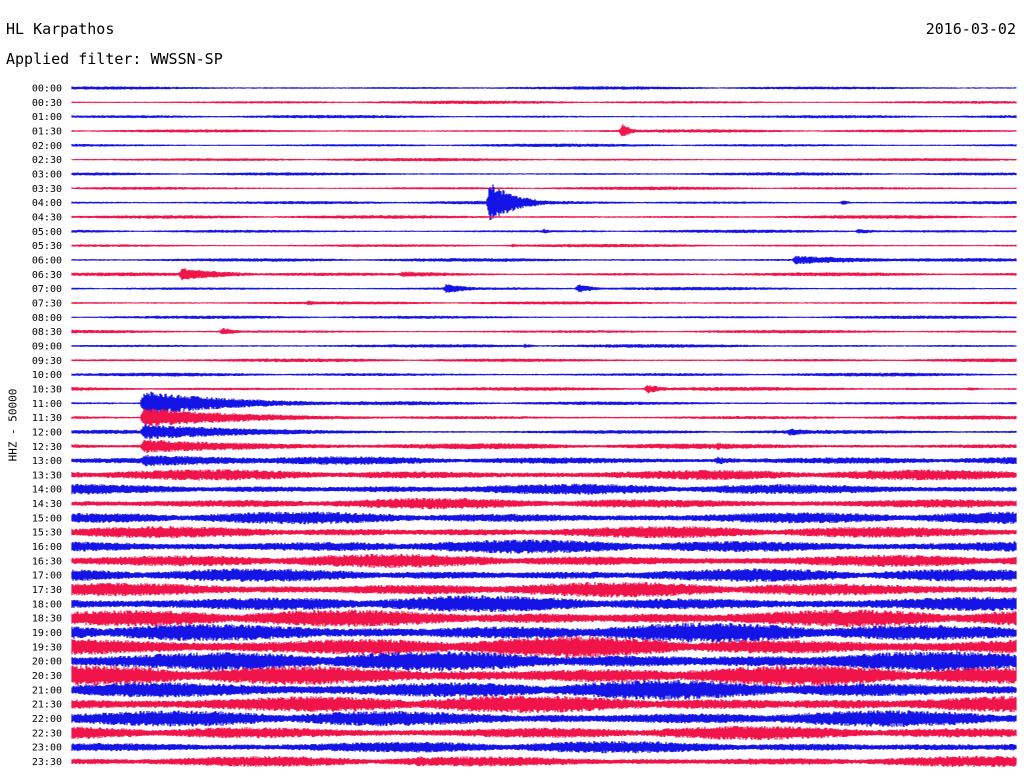  What do you see at coordinates (47, 490) in the screenshot?
I see `row-time-label: 14:00` at bounding box center [47, 490].